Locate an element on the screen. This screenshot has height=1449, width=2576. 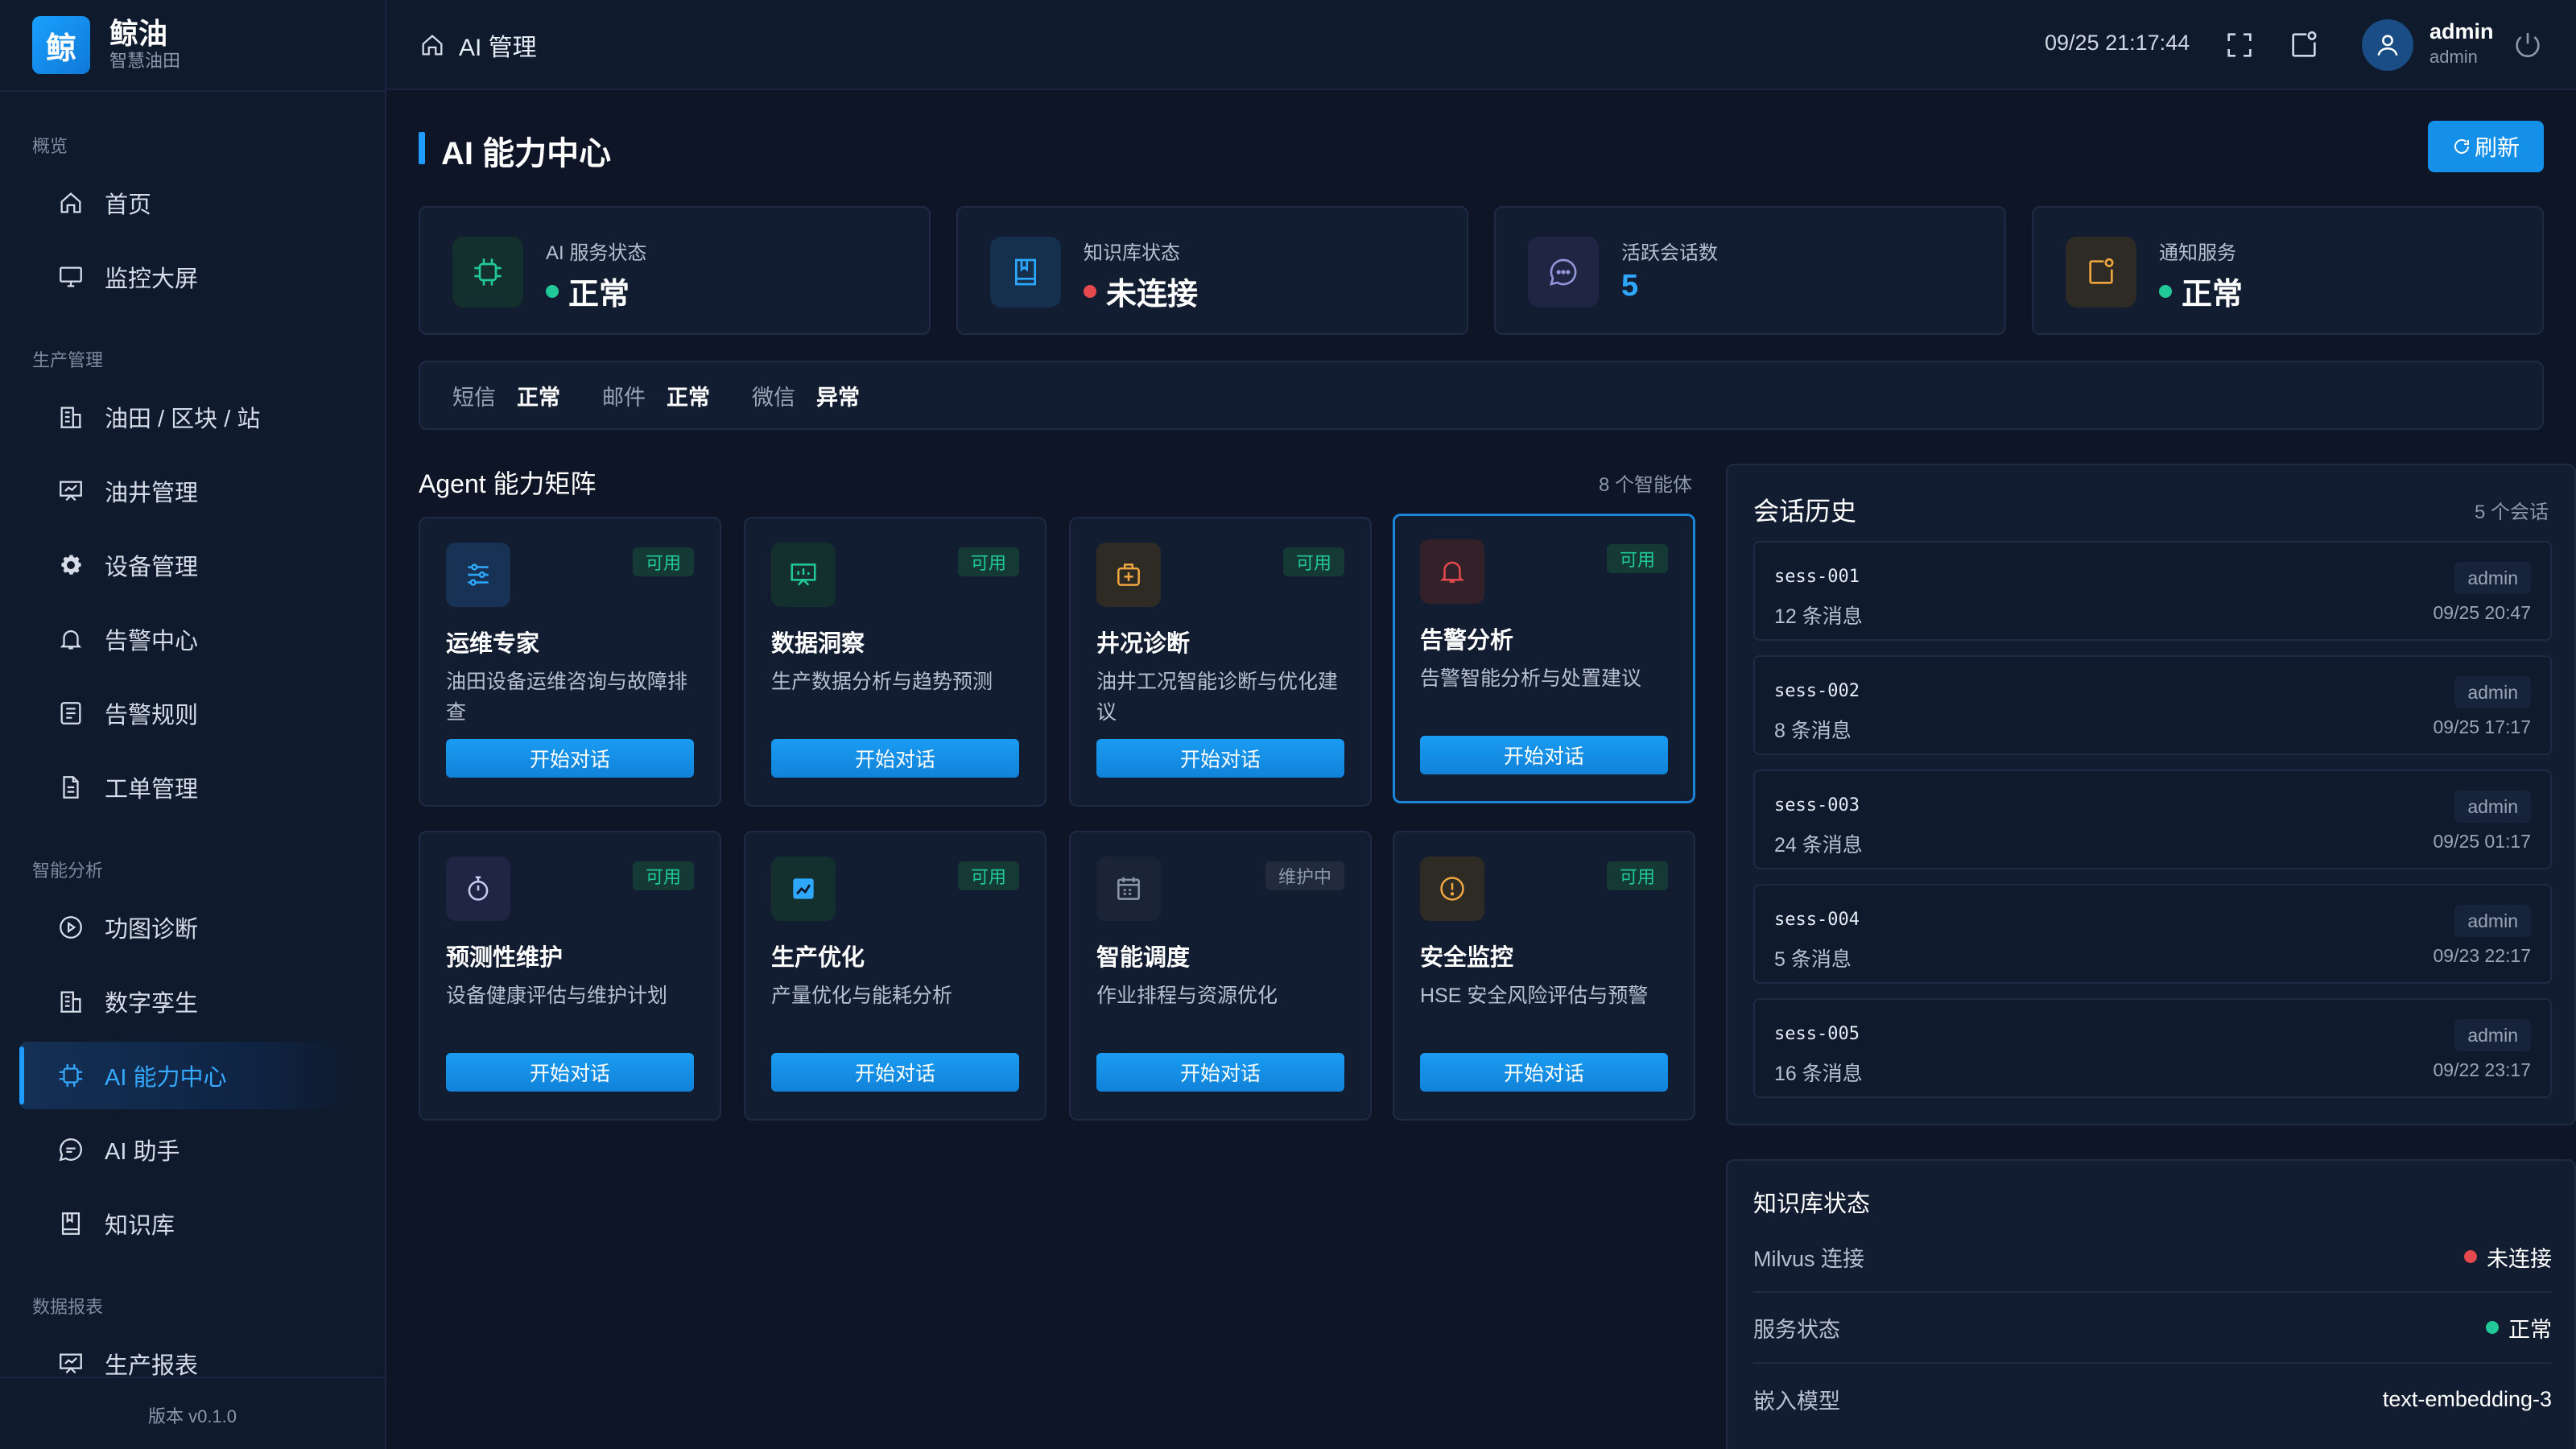
book-icon is located at coordinates (70, 1223).